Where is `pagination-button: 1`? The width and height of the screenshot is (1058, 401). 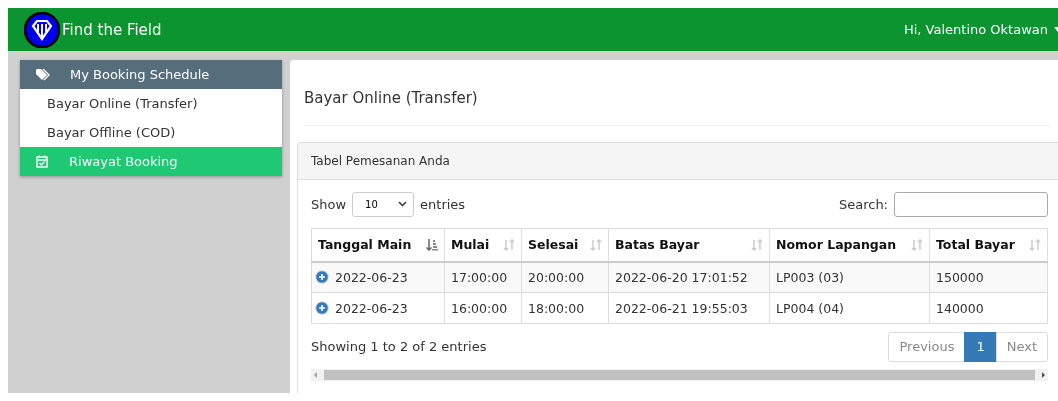 pagination-button: 1 is located at coordinates (980, 346).